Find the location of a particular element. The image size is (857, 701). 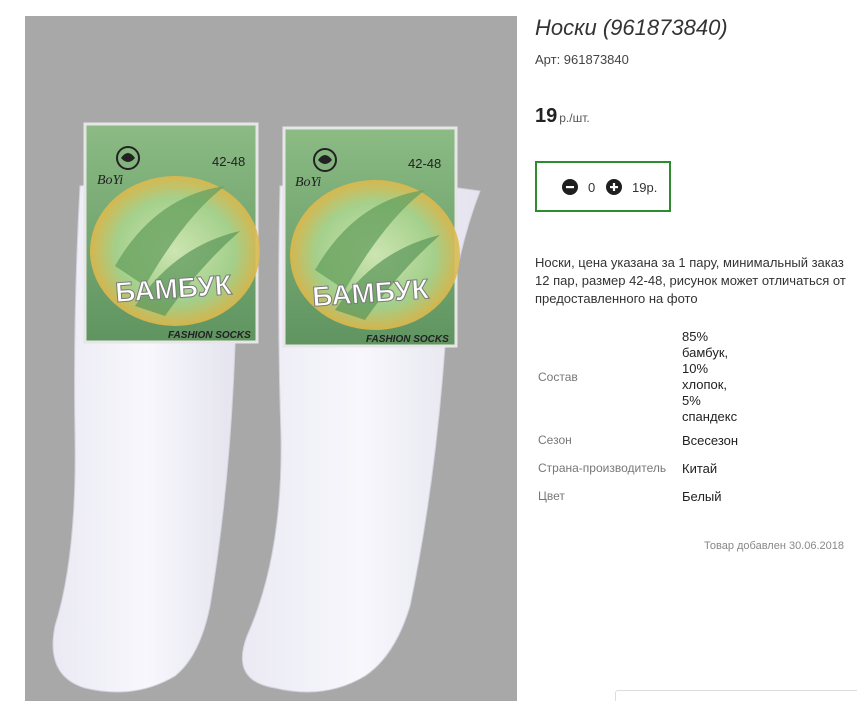

product-sku: Арт: 961873840 is located at coordinates (582, 59).